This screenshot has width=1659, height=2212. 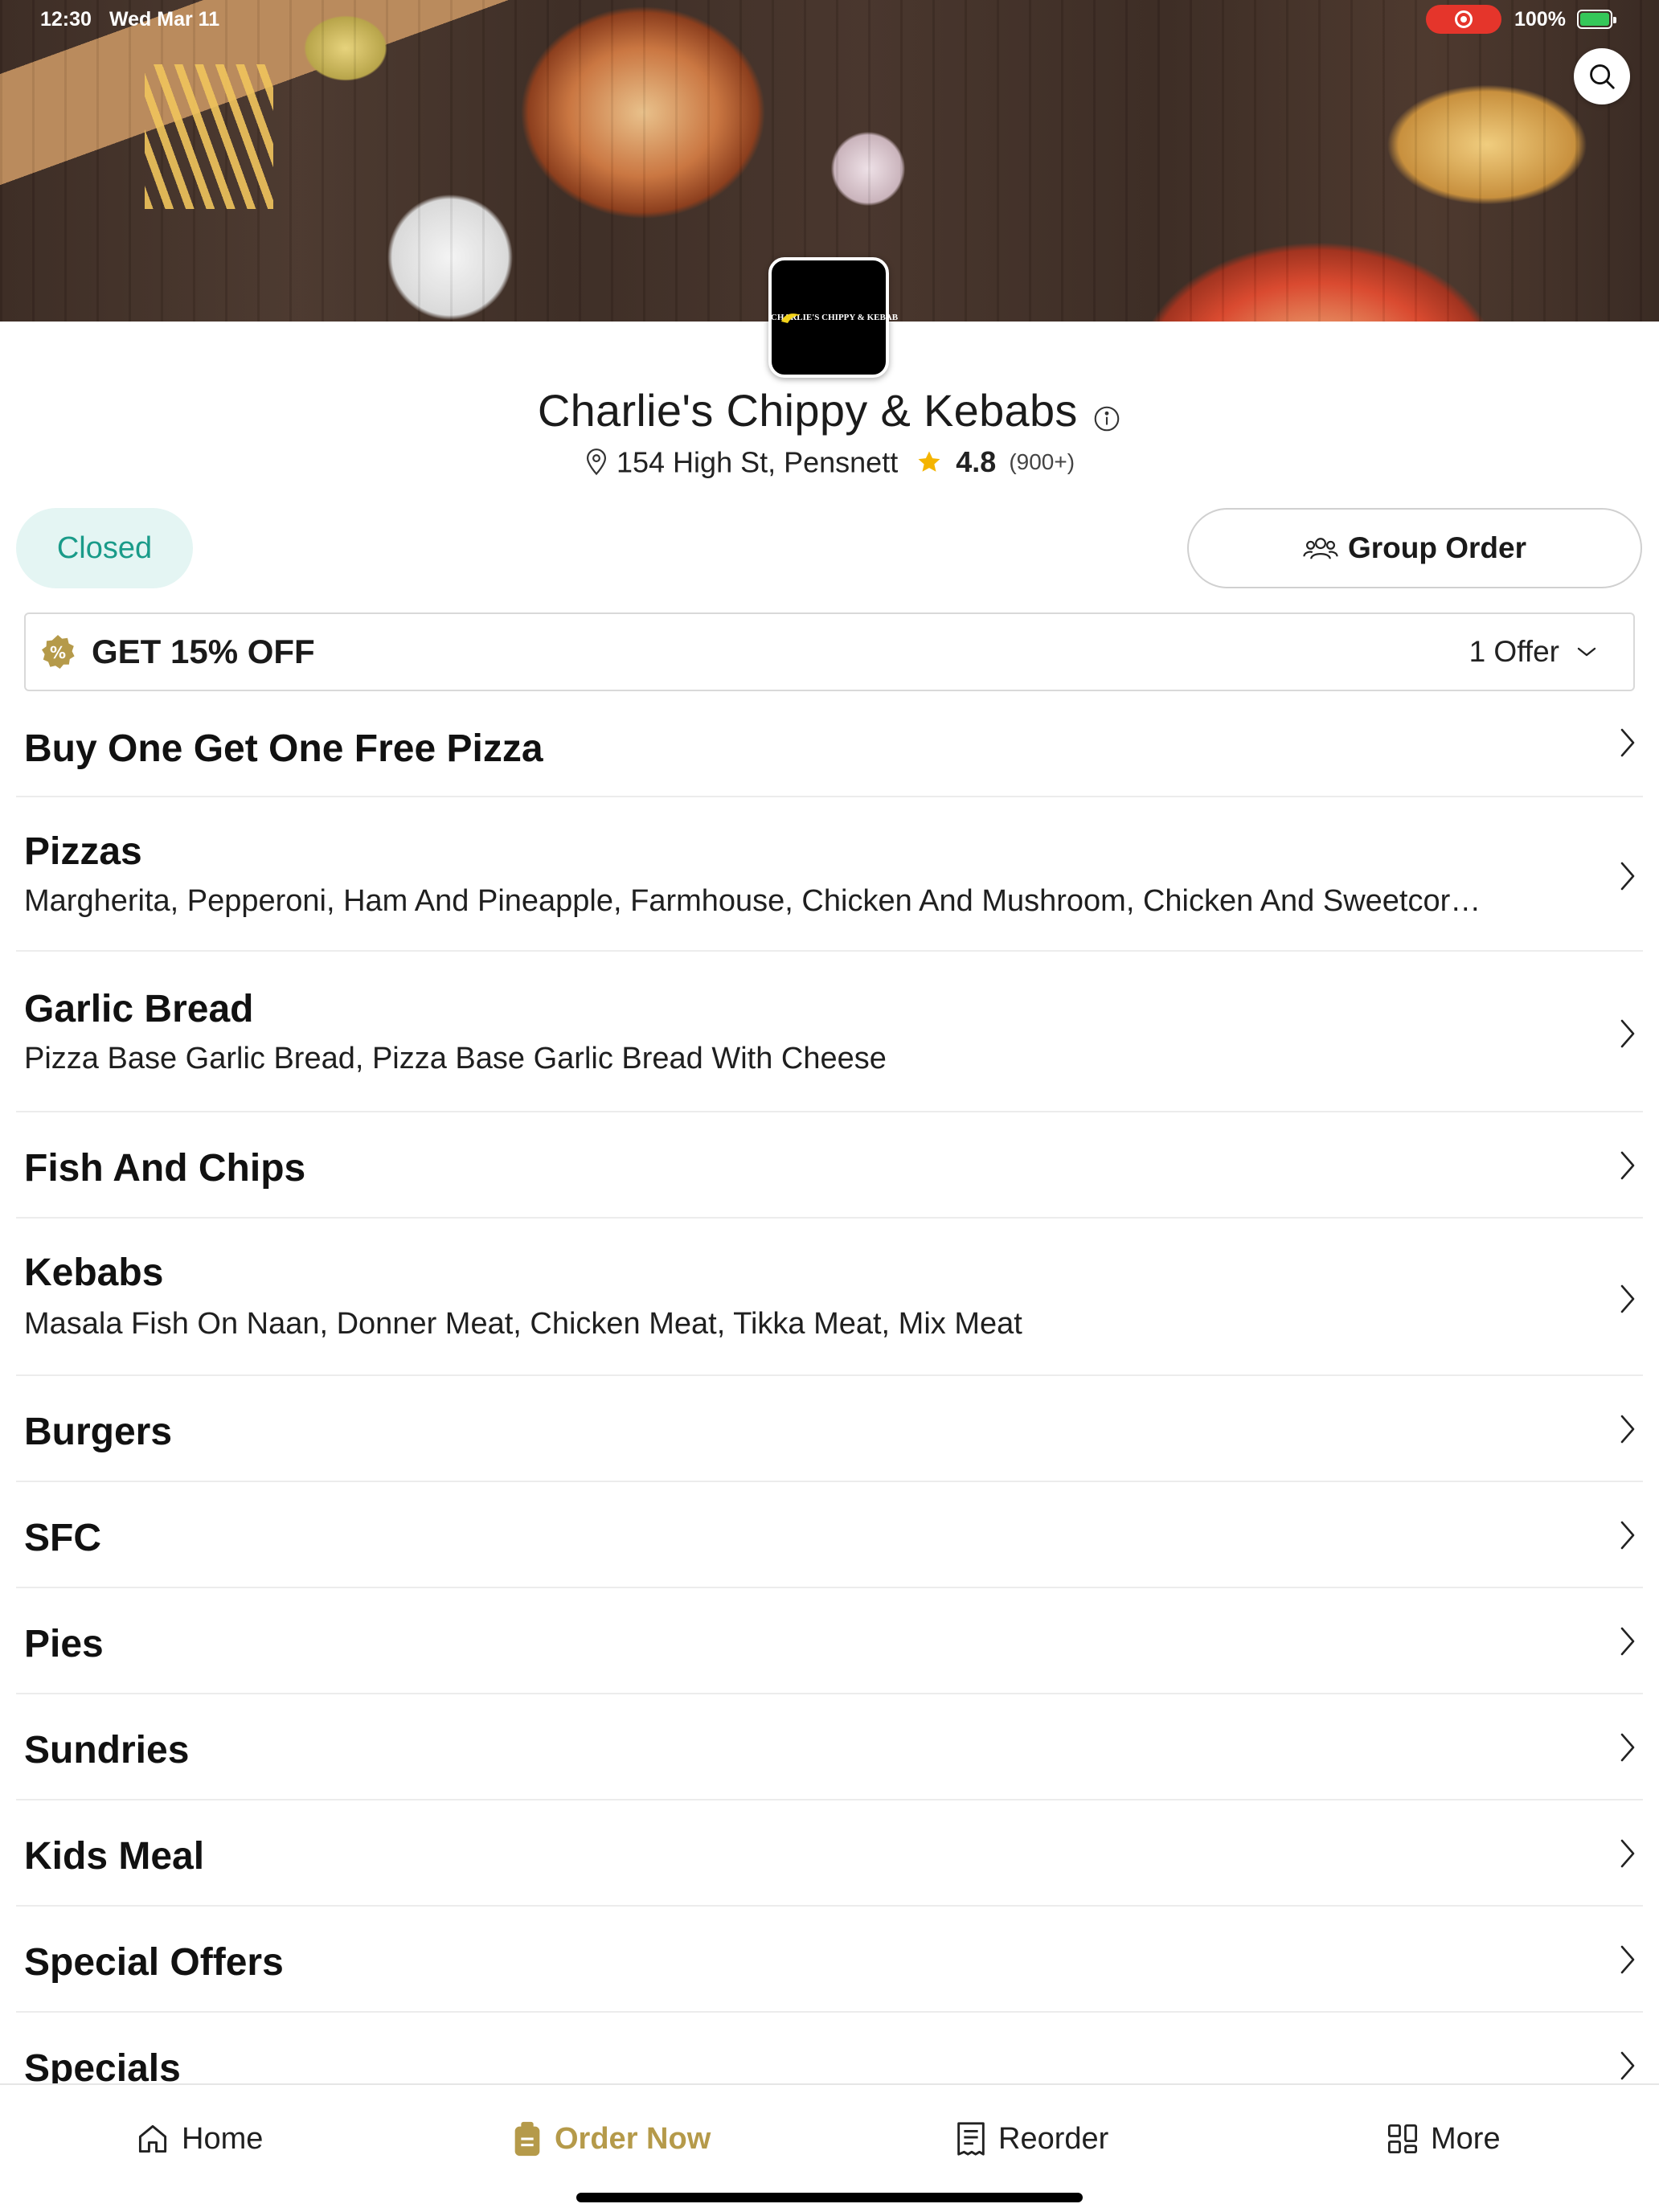 What do you see at coordinates (154, 1963) in the screenshot?
I see `menu-category-title: Special Offers` at bounding box center [154, 1963].